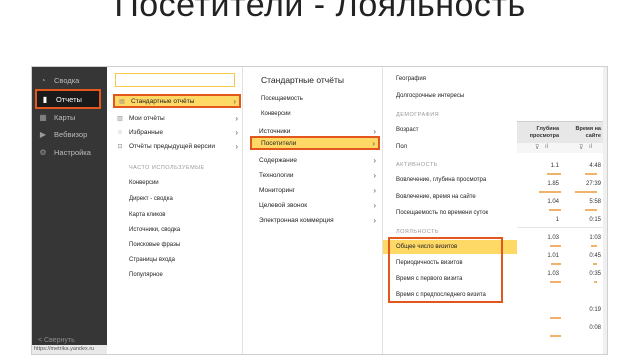 Image resolution: width=640 pixels, height=360 pixels. Describe the element at coordinates (417, 232) in the screenshot. I see `loyalty-header: ЛОЯЛЬНОСТЬ` at that location.